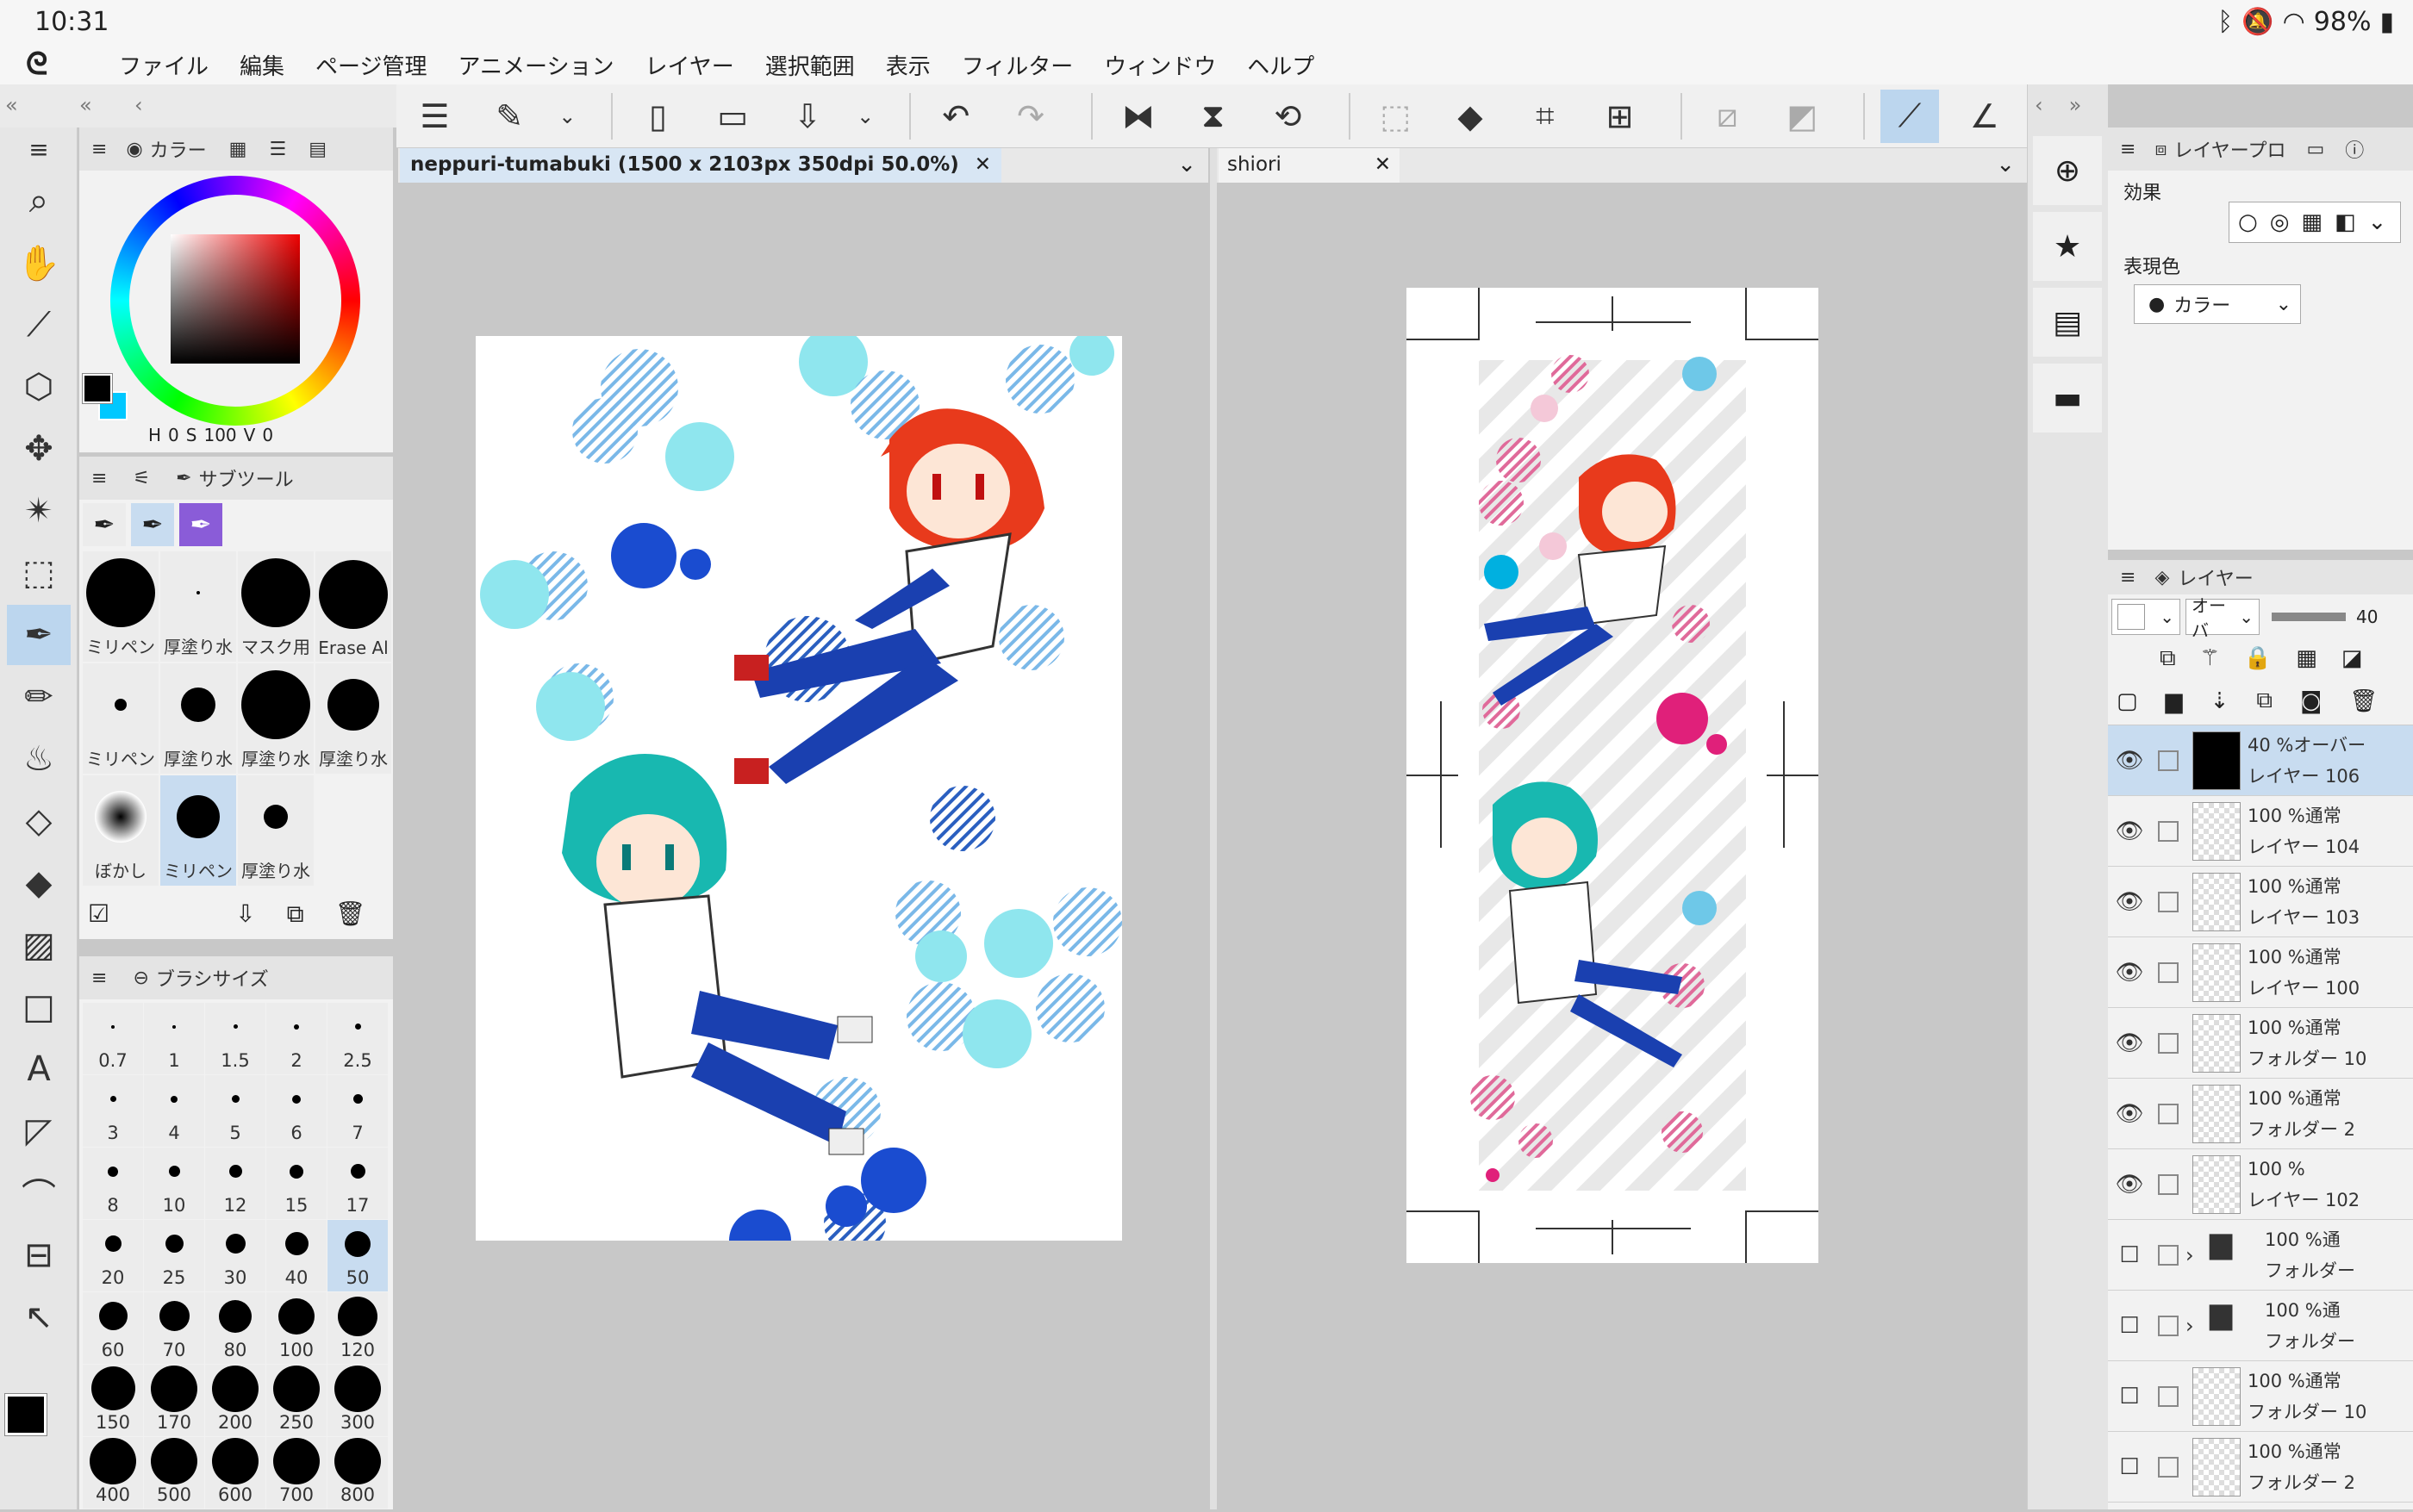  What do you see at coordinates (296, 1473) in the screenshot?
I see `brush-size-item: 700` at bounding box center [296, 1473].